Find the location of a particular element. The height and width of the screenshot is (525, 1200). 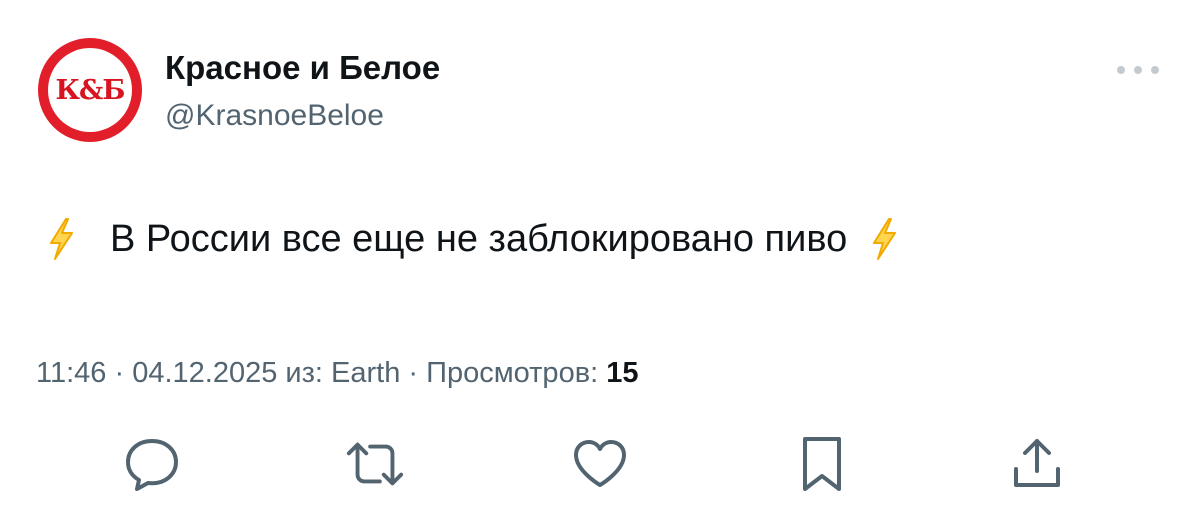

bookmark-icon is located at coordinates (822, 464).